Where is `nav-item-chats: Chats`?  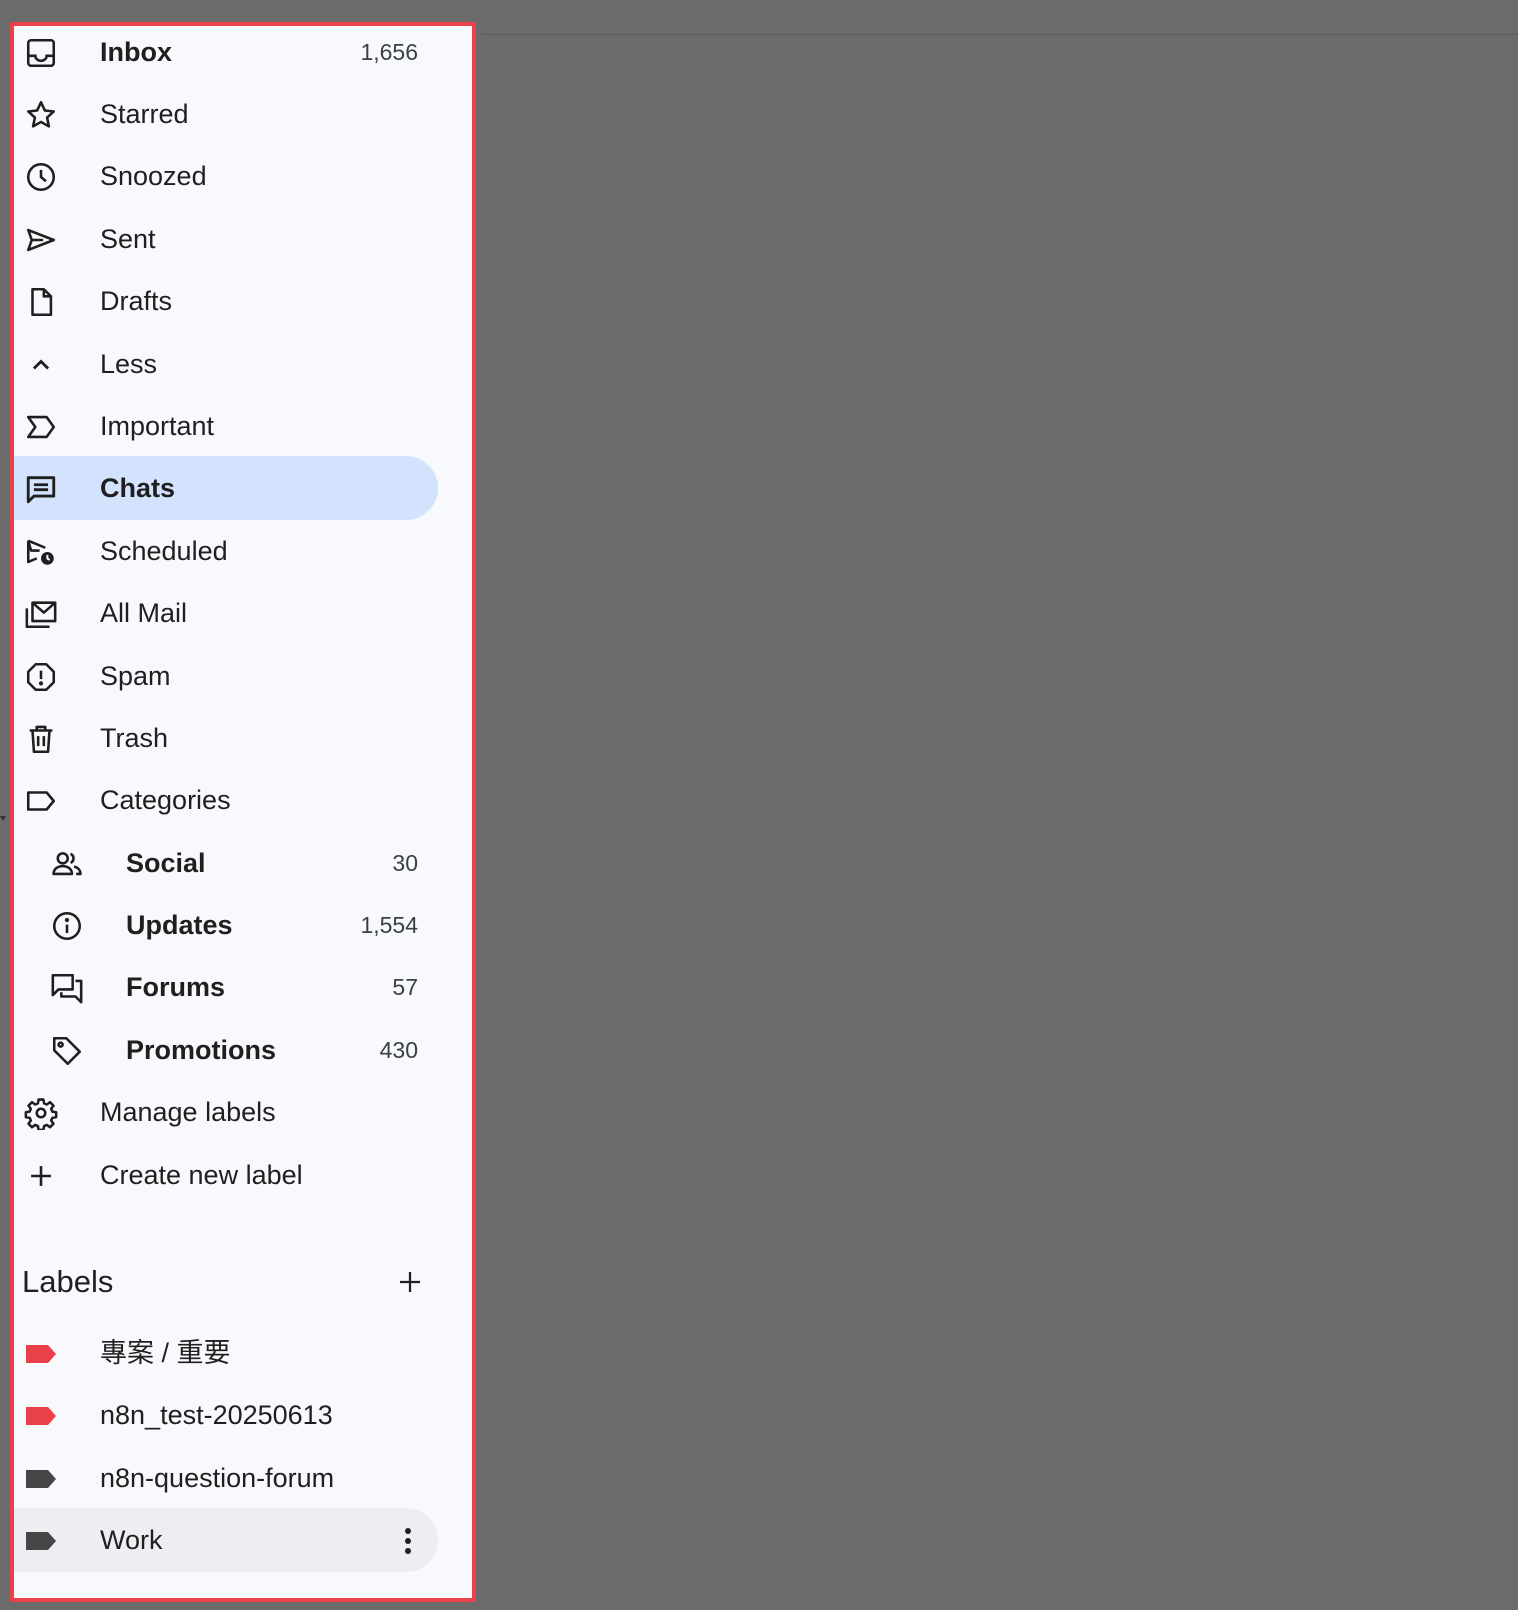
nav-item-chats: Chats is located at coordinates (226, 488).